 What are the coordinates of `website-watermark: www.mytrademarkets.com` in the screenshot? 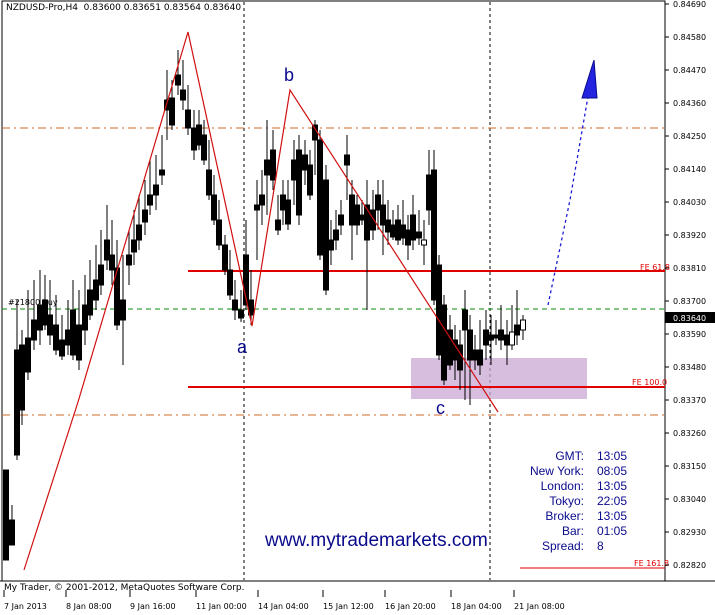 It's located at (376, 540).